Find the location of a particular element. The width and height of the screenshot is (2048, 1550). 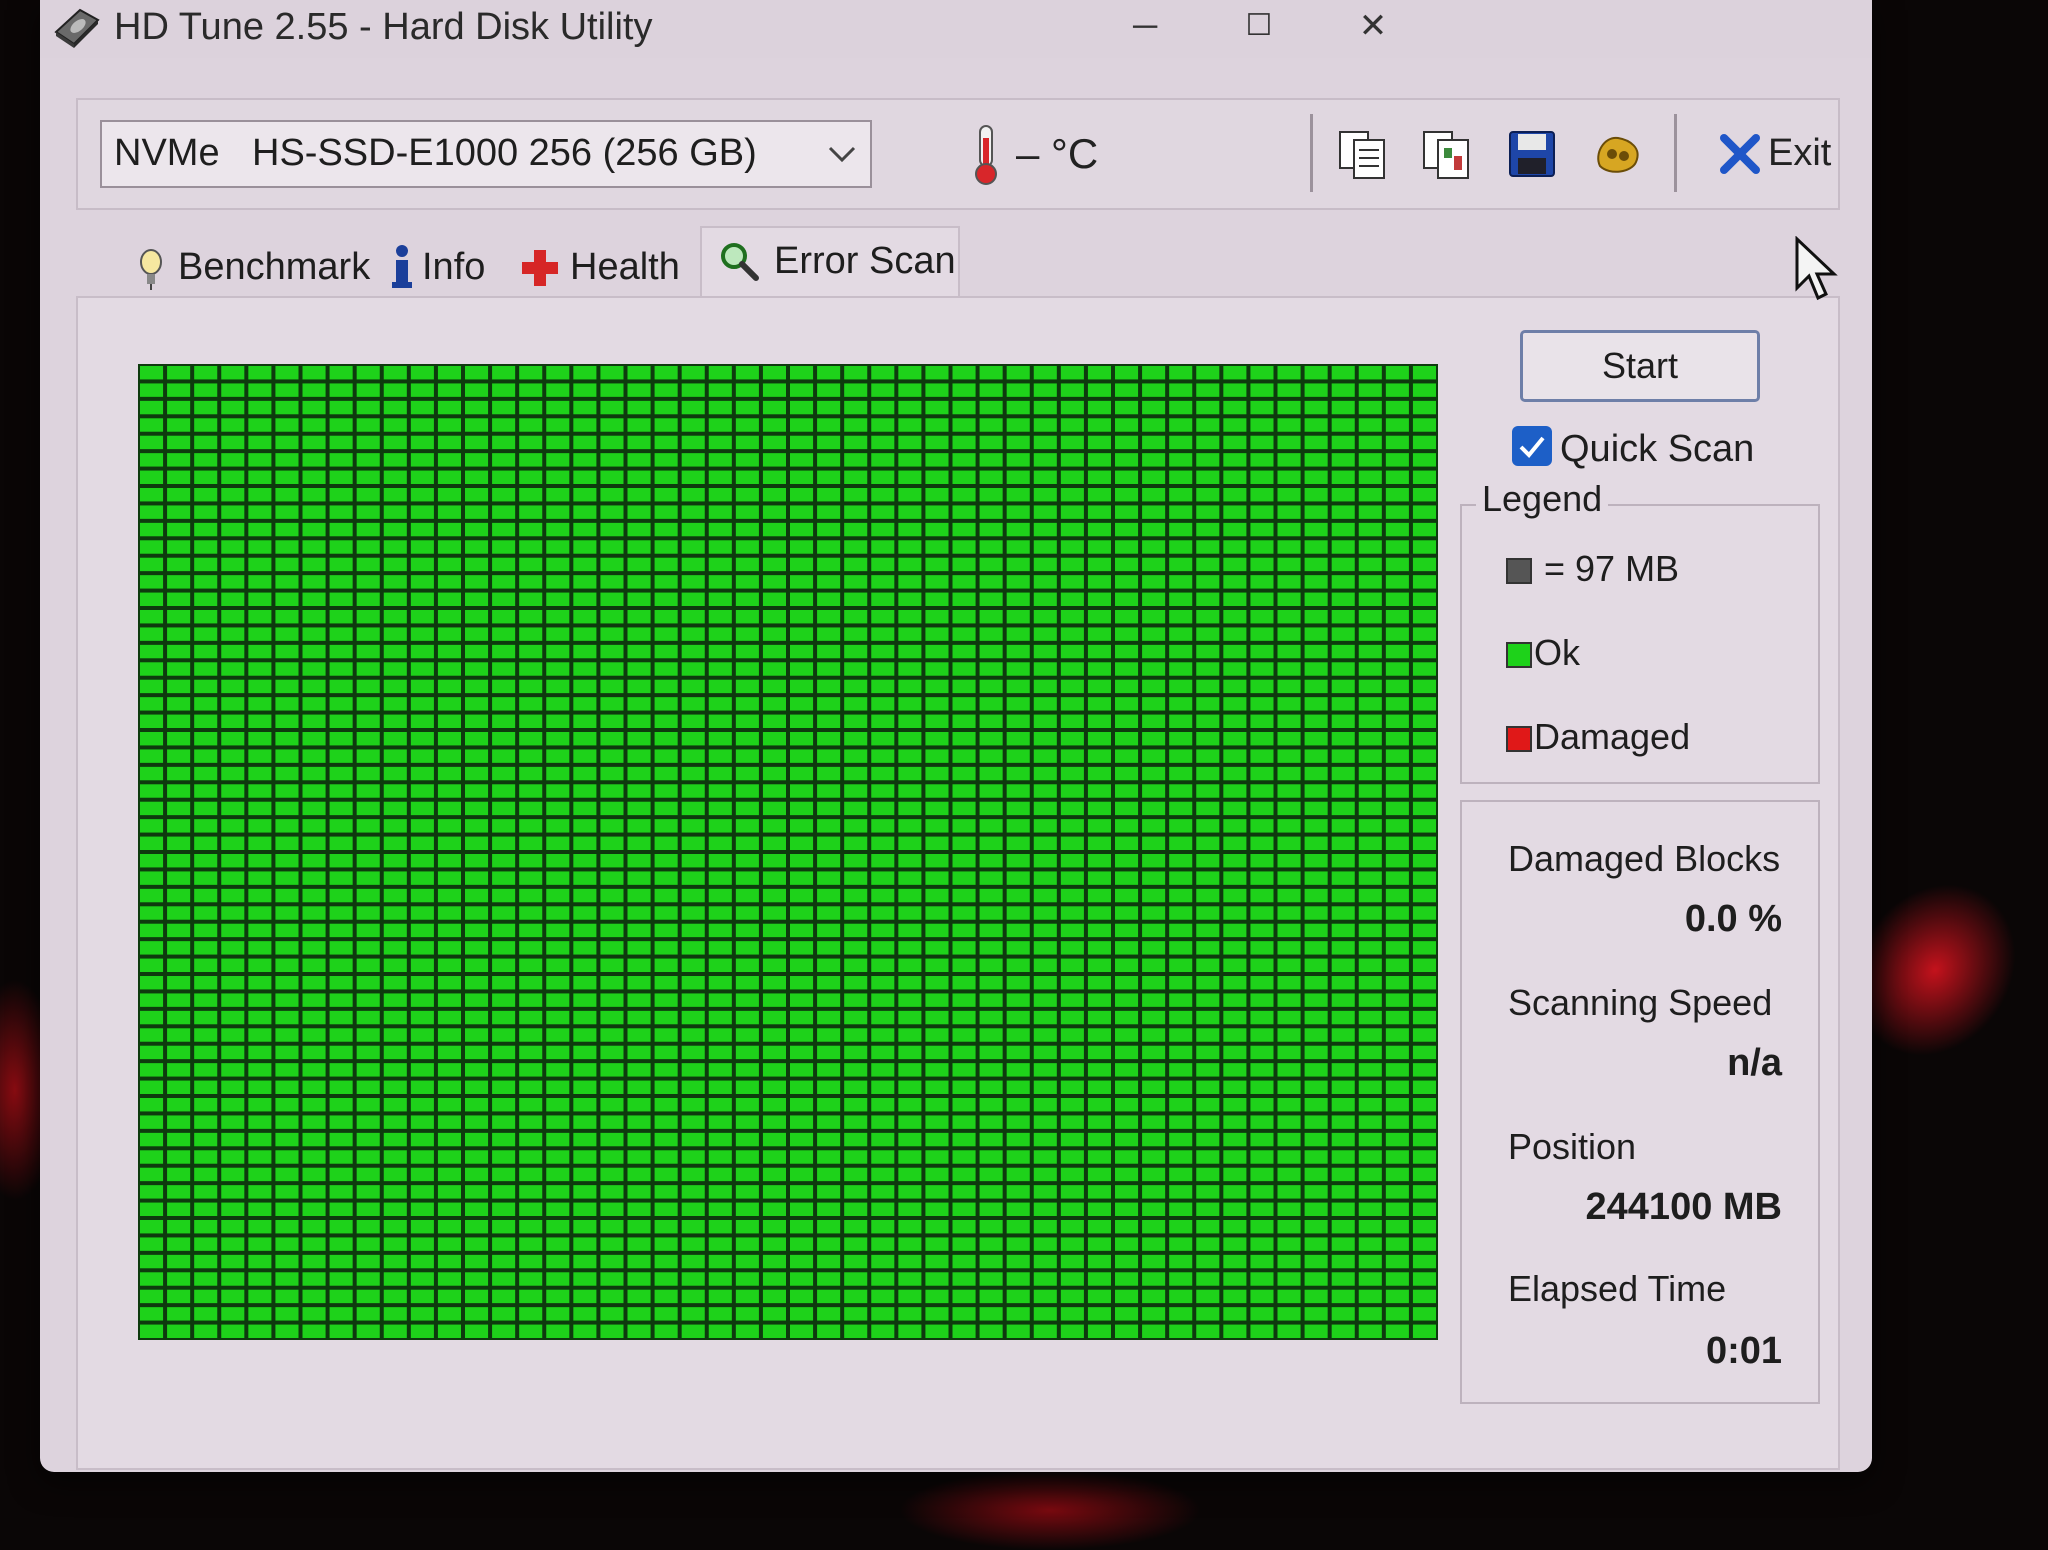

drive-select: NVMe HS-SSD-E1000 256 (256 GB) is located at coordinates (486, 154).